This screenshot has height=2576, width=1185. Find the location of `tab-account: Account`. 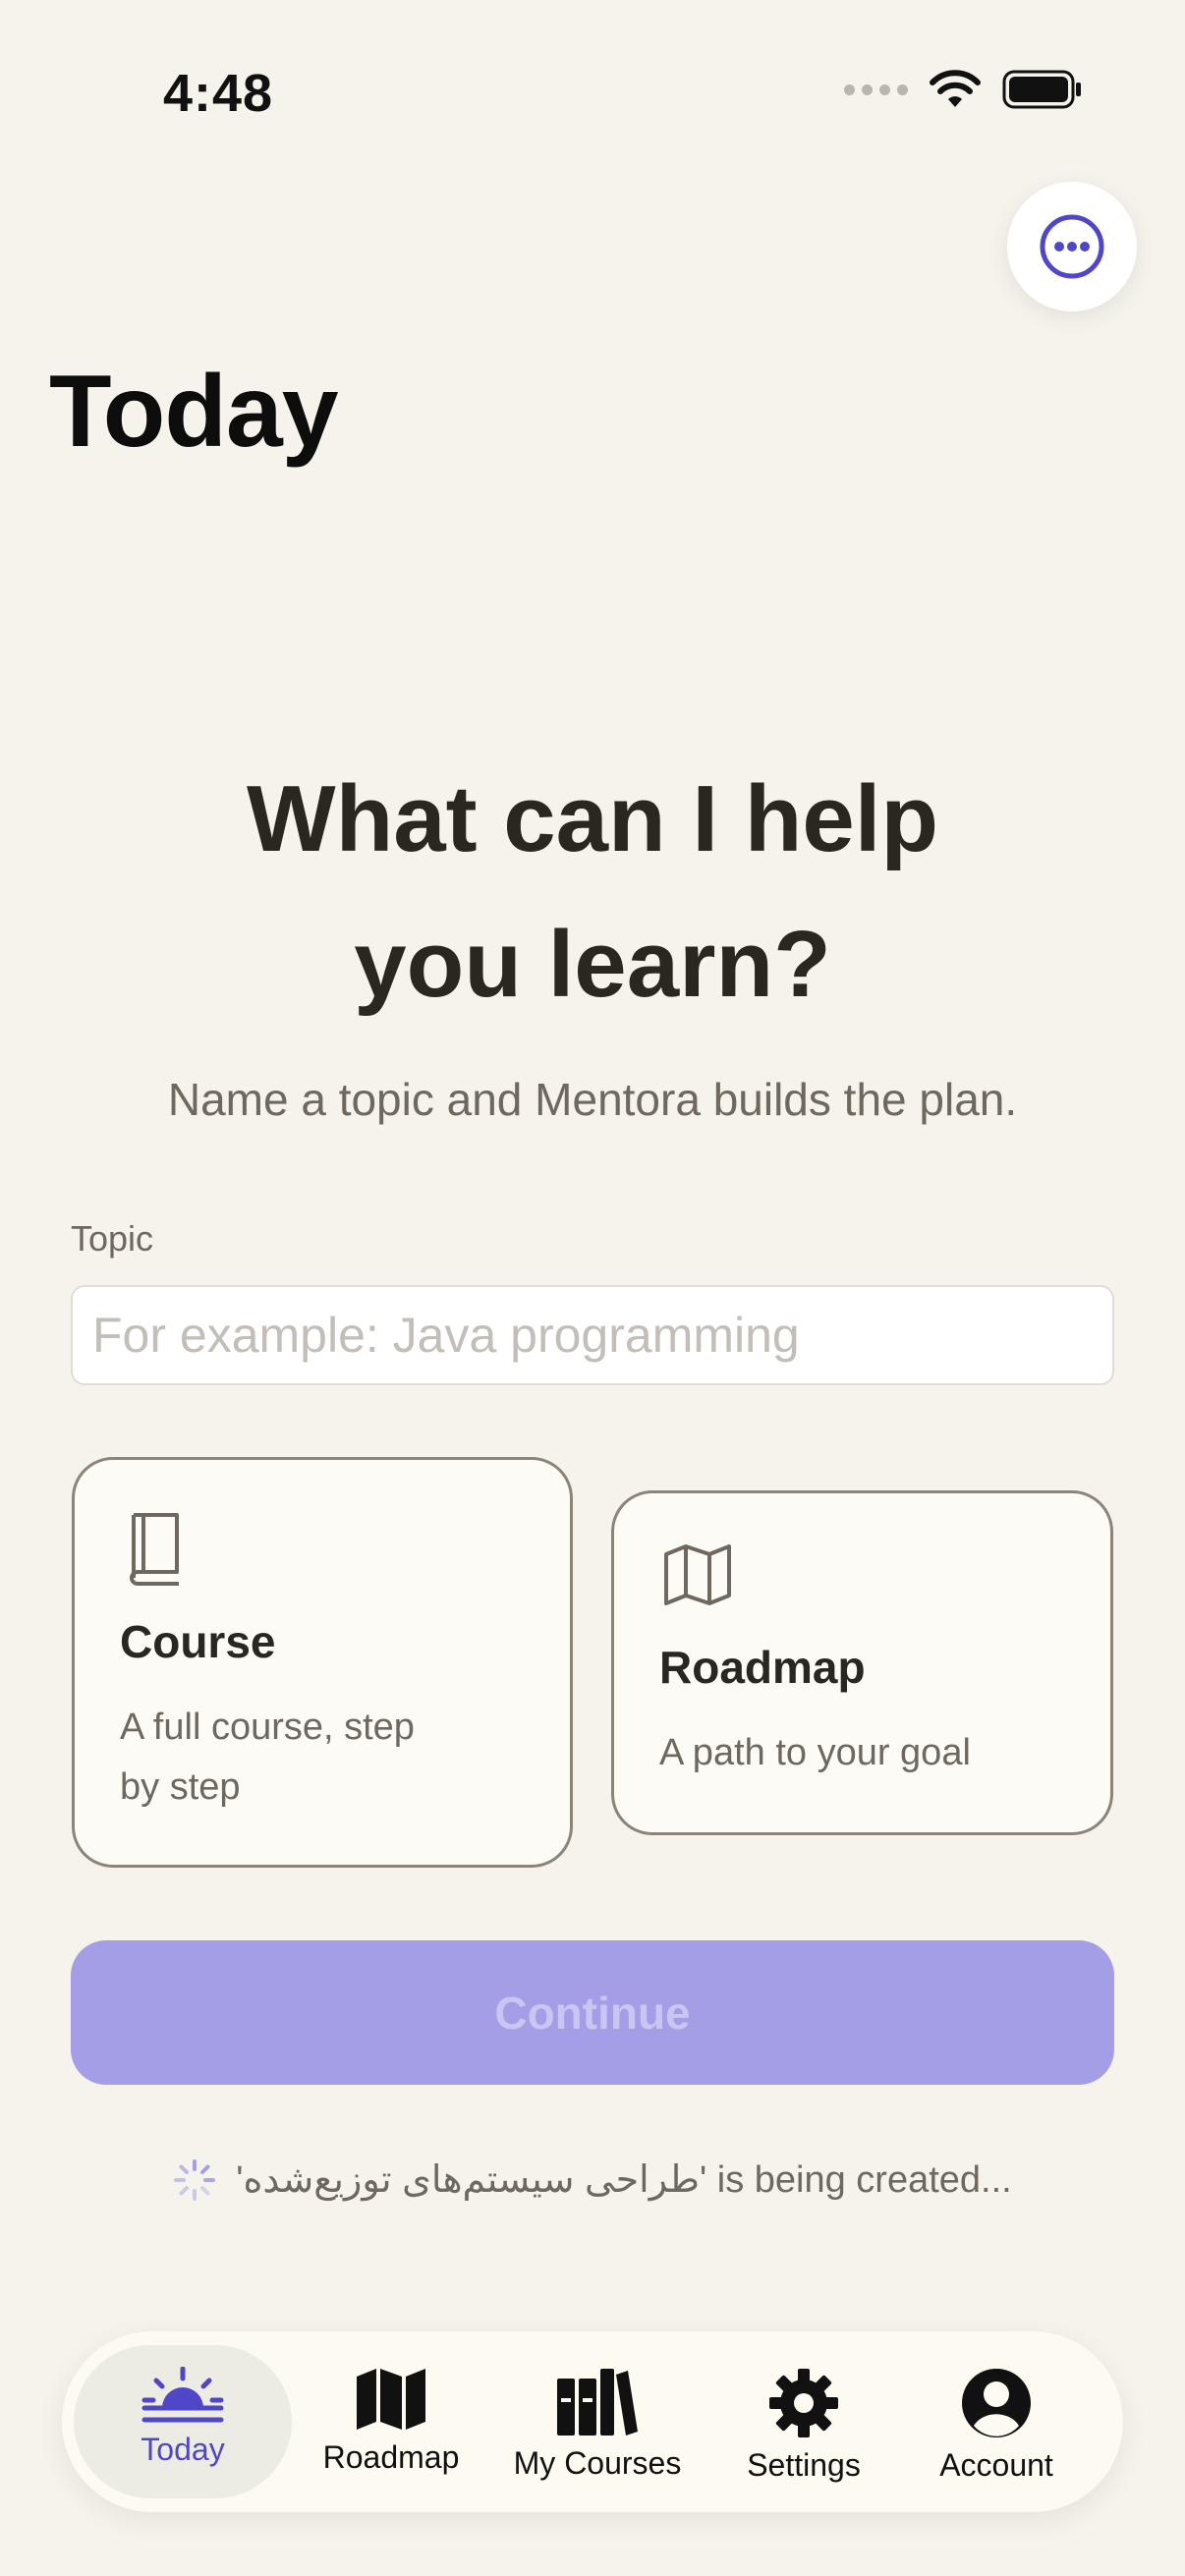

tab-account: Account is located at coordinates (997, 2421).